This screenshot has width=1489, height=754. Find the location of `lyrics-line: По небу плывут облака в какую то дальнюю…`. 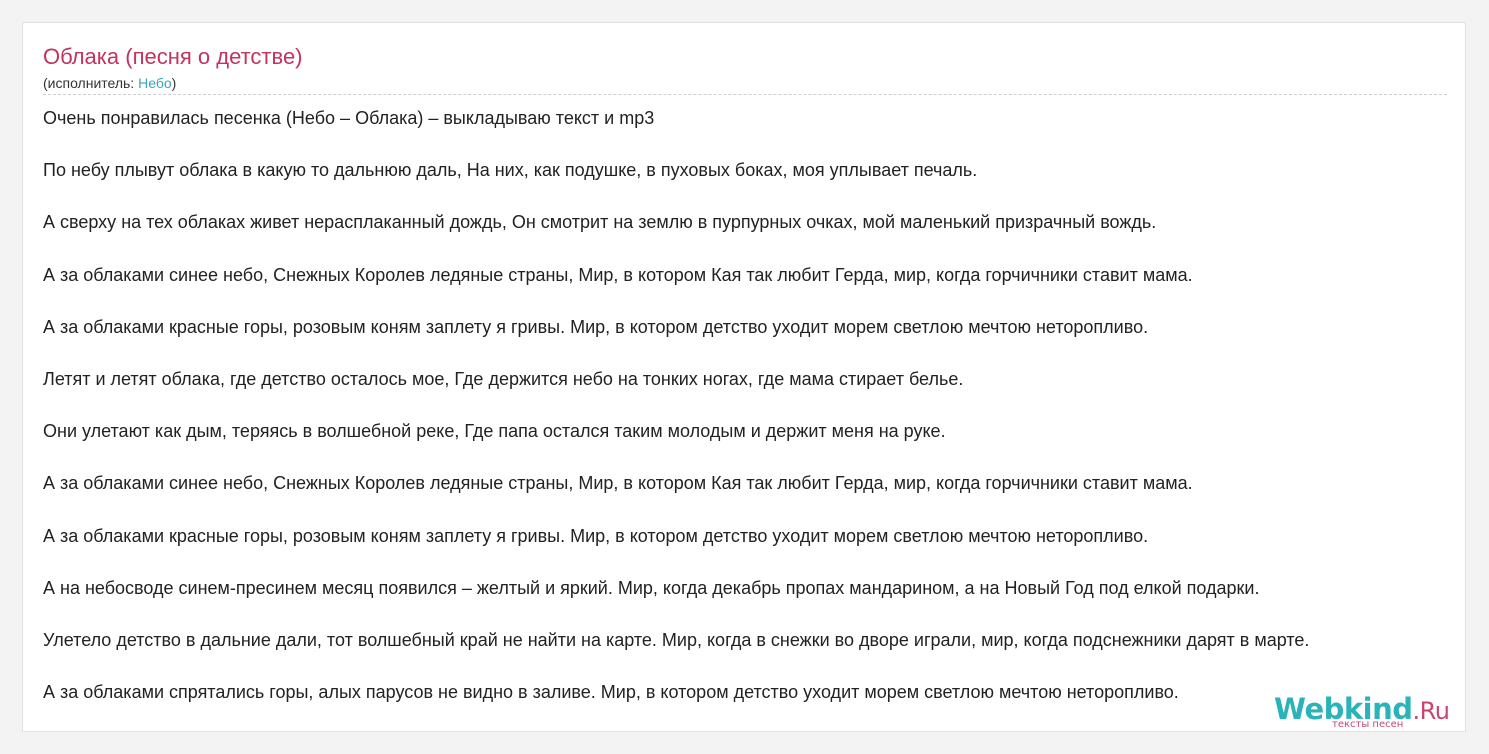

lyrics-line: По небу плывут облака в какую то дальнюю… is located at coordinates (510, 170).